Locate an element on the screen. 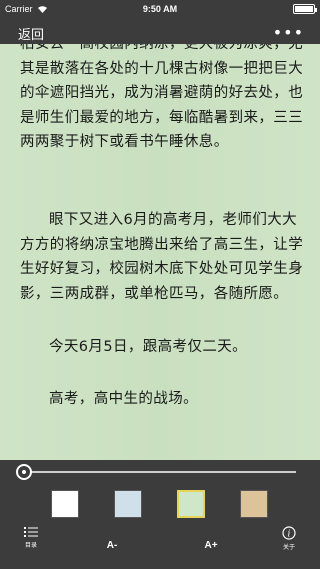  toc-button: 目录 is located at coordinates (31, 537).